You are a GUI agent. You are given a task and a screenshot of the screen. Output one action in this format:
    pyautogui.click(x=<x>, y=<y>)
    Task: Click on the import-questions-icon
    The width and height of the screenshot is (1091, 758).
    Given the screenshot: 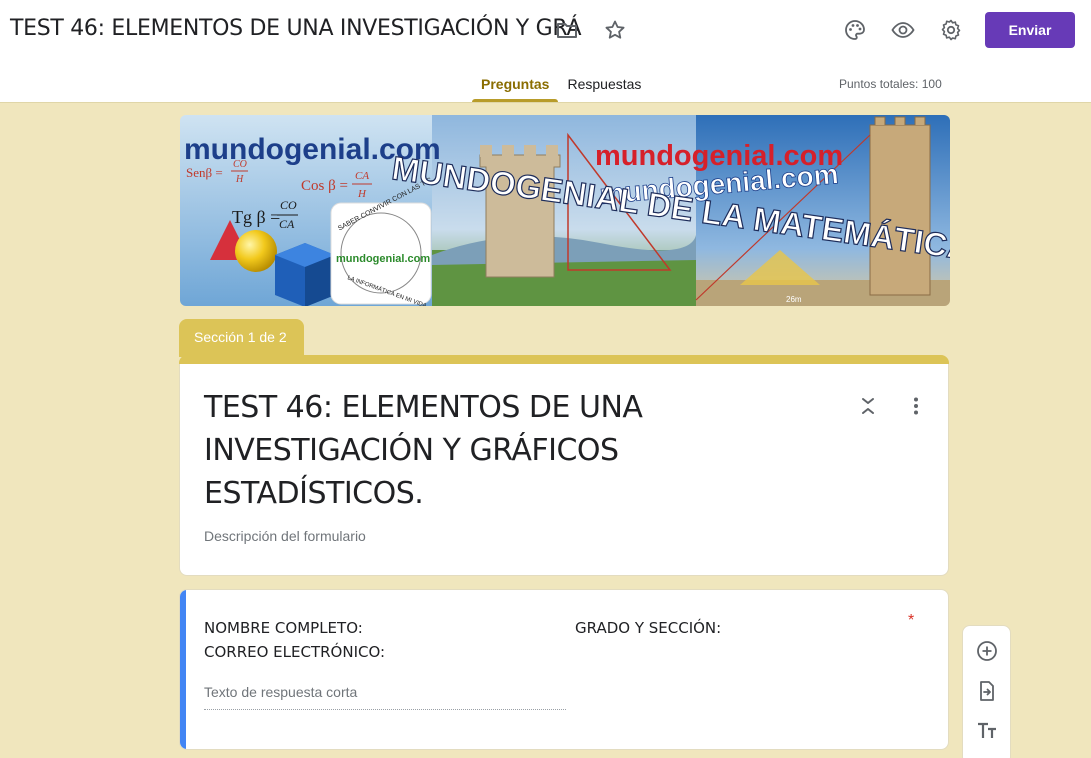 What is the action you would take?
    pyautogui.click(x=987, y=691)
    